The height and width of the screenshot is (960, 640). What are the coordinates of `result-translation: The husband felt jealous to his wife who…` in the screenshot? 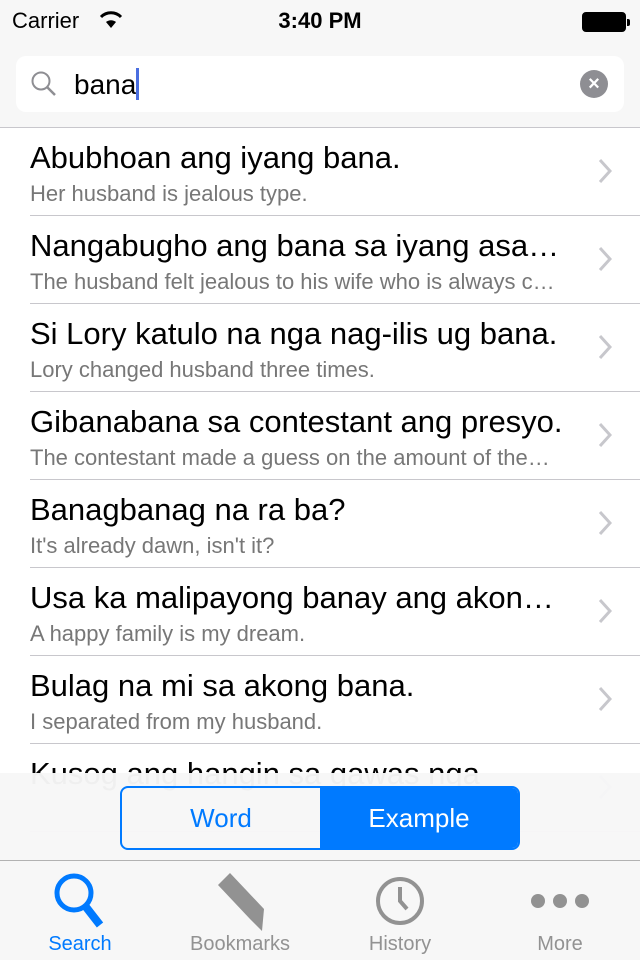 It's located at (292, 281).